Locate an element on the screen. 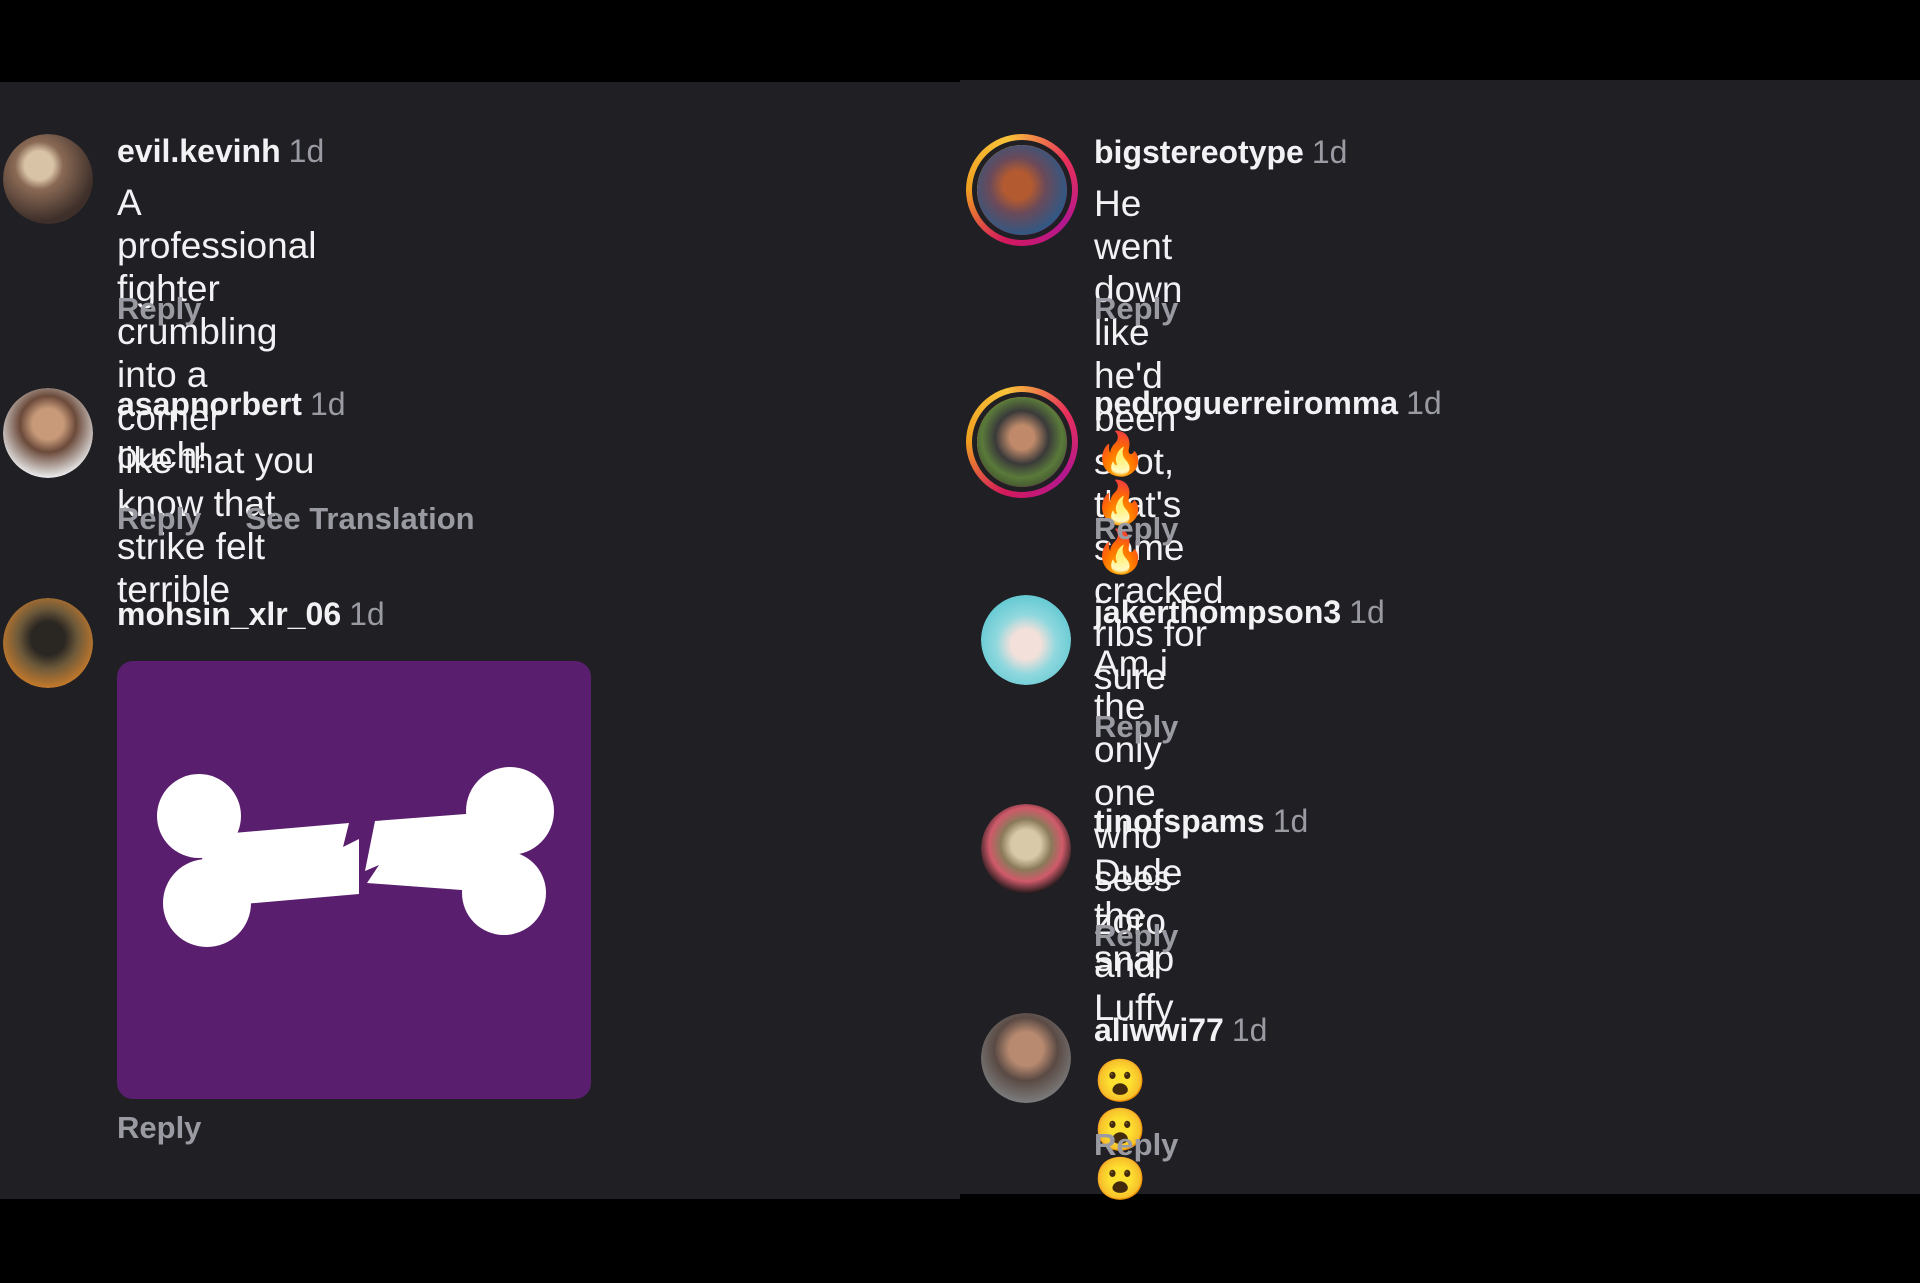 The width and height of the screenshot is (1920, 1283). username: mohsin_xlr_06 is located at coordinates (229, 614).